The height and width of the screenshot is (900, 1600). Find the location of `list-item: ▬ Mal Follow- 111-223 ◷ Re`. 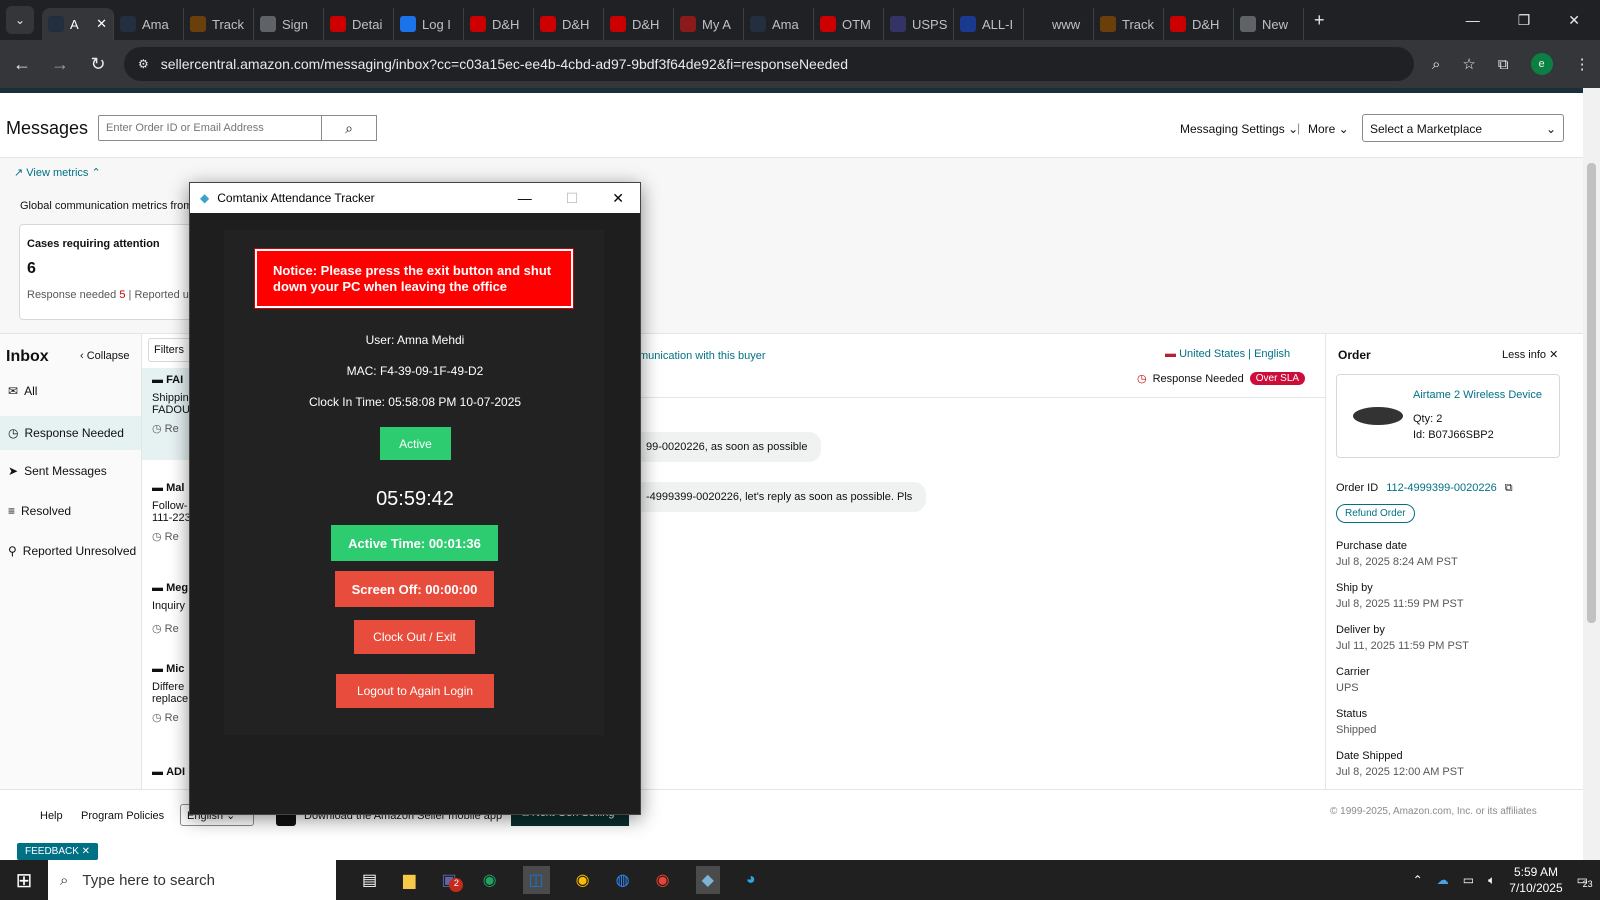

list-item: ▬ Mal Follow- 111-223 ◷ Re is located at coordinates (167, 522).